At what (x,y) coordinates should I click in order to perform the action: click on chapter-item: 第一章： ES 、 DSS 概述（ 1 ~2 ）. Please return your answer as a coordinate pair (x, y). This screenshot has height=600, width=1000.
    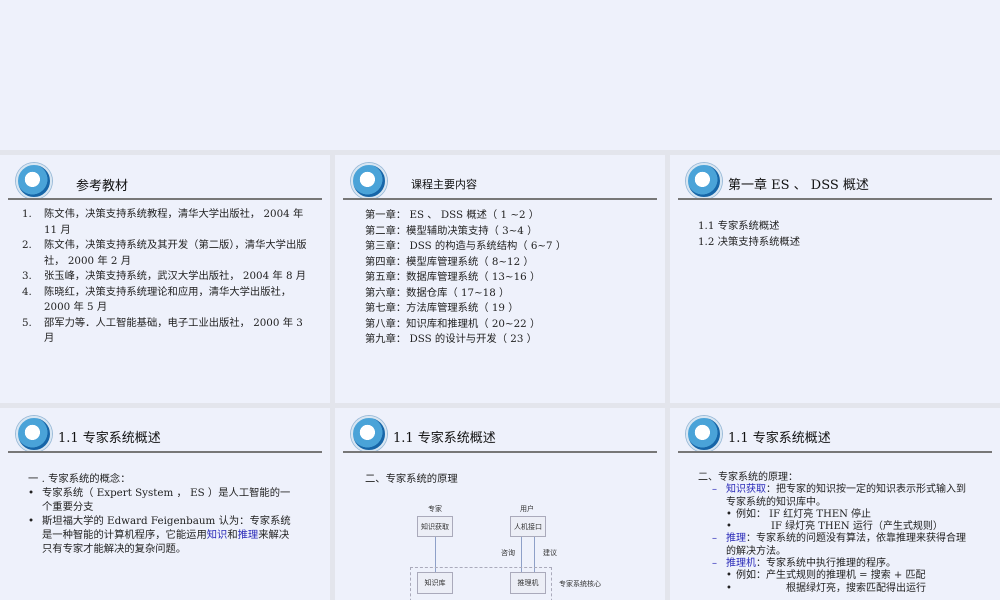
    Looking at the image, I should click on (452, 215).